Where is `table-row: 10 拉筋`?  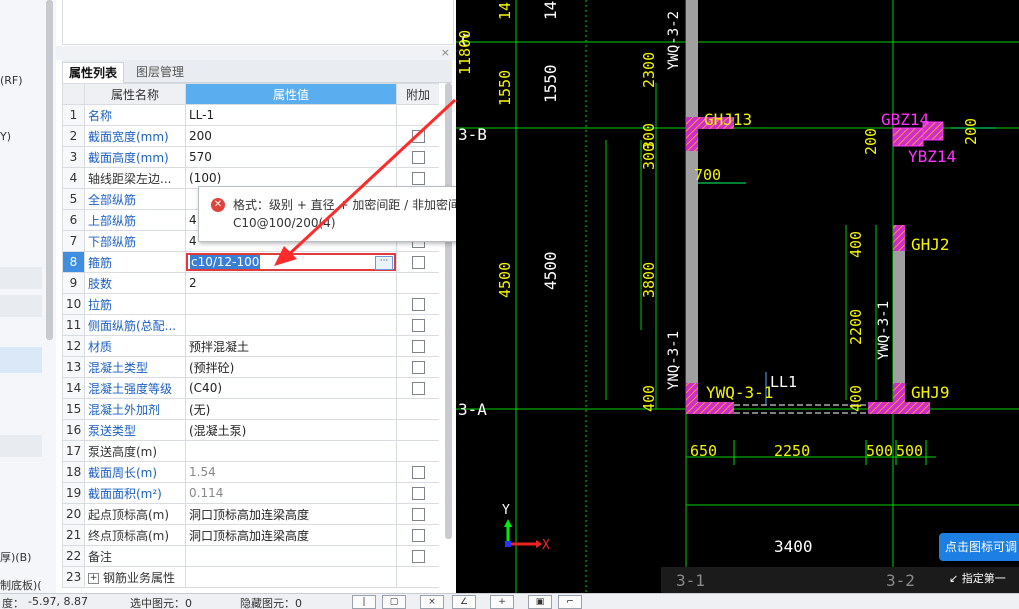
table-row: 10 拉筋 is located at coordinates (250, 304).